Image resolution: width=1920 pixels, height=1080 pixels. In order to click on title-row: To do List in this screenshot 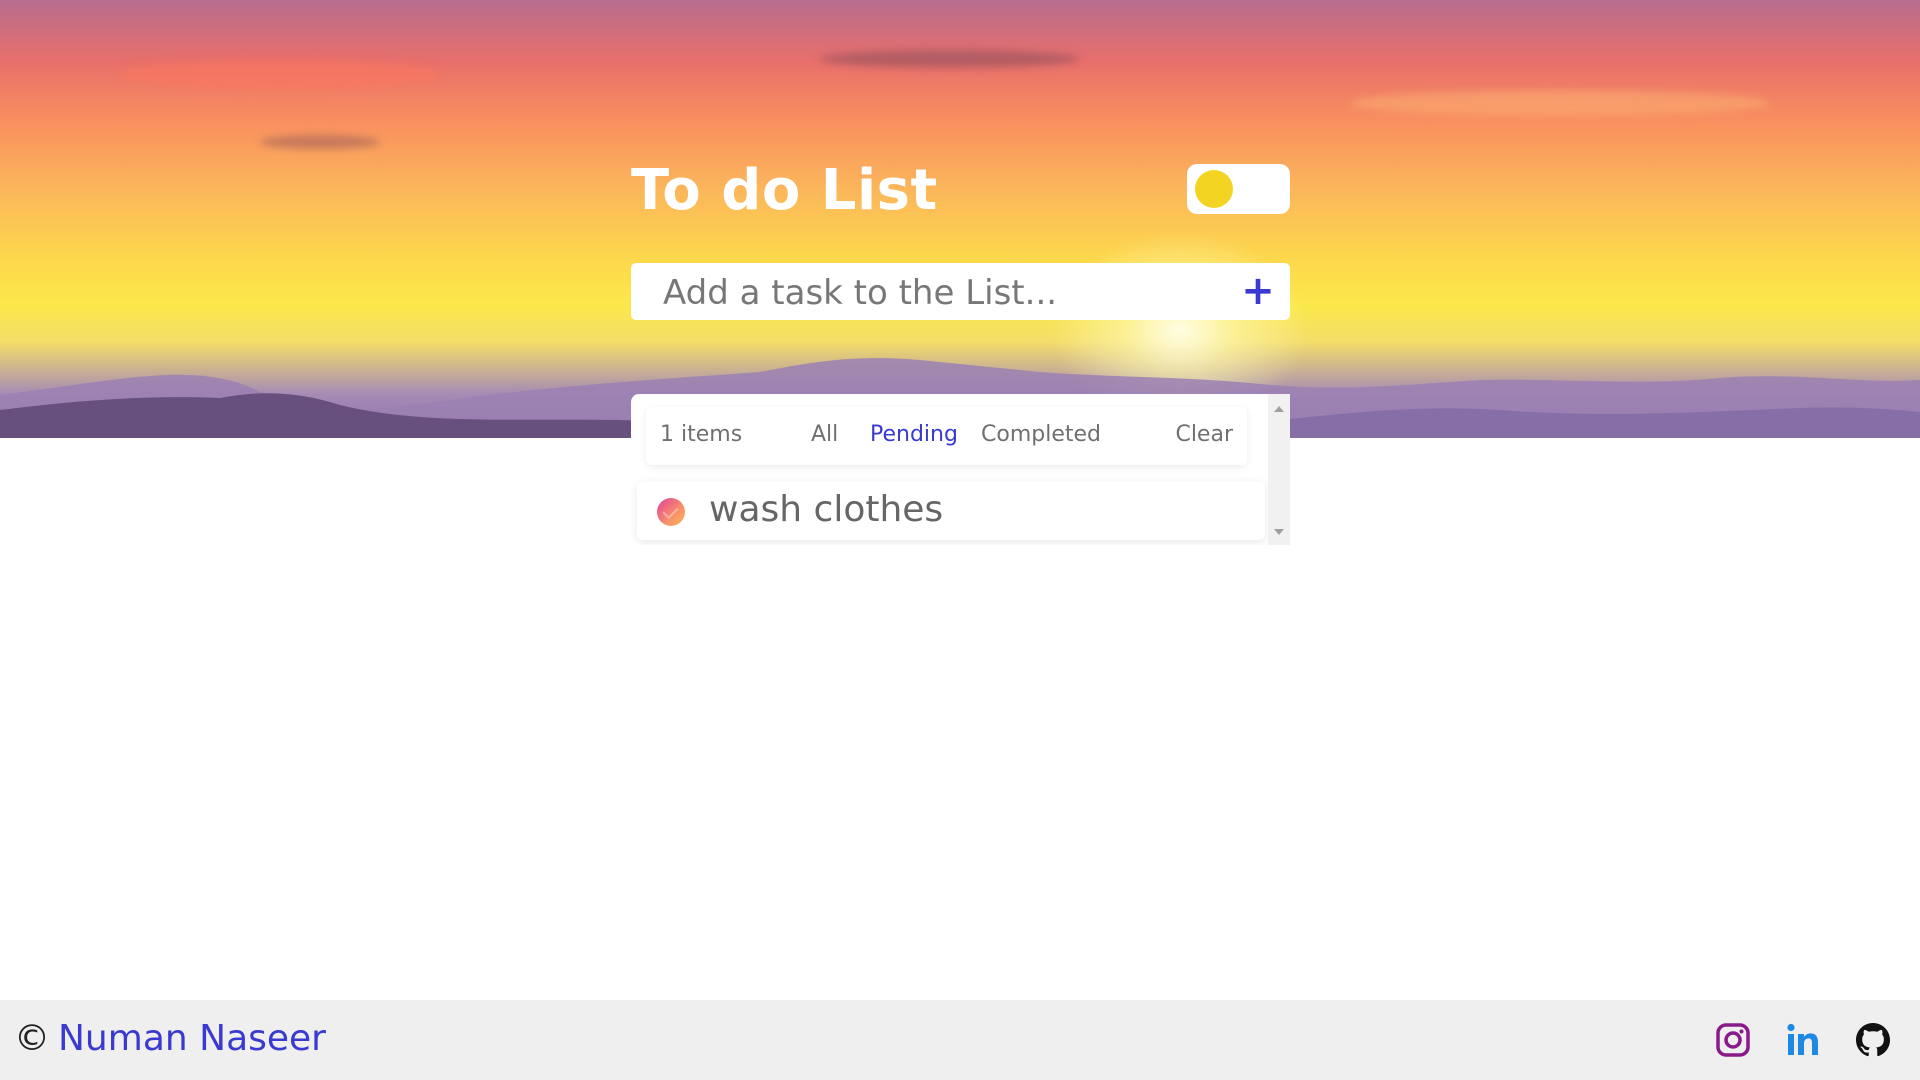, I will do `click(960, 190)`.